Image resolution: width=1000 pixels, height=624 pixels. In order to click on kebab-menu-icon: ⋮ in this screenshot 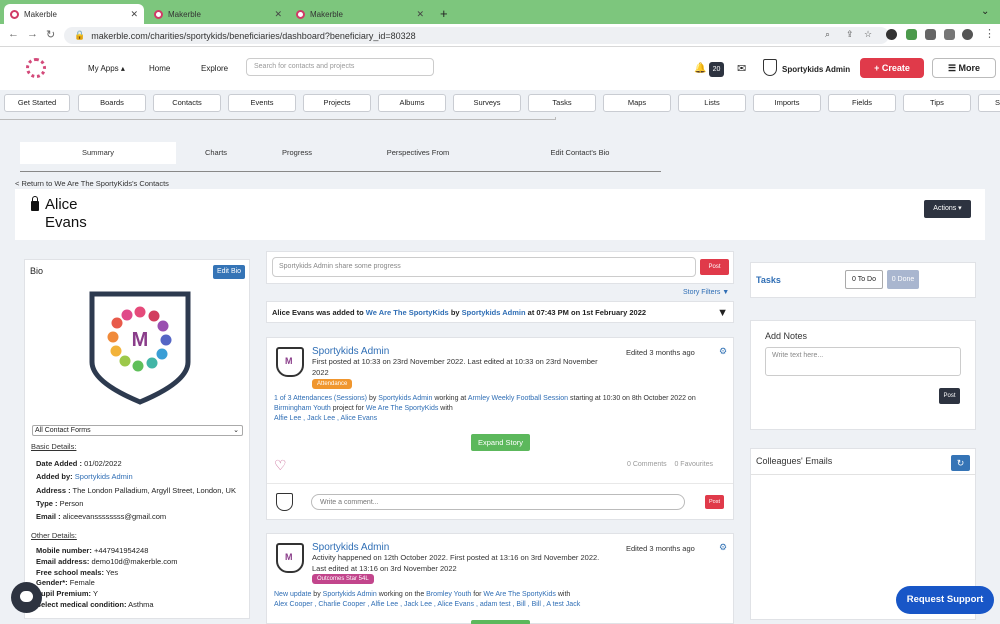, I will do `click(989, 33)`.